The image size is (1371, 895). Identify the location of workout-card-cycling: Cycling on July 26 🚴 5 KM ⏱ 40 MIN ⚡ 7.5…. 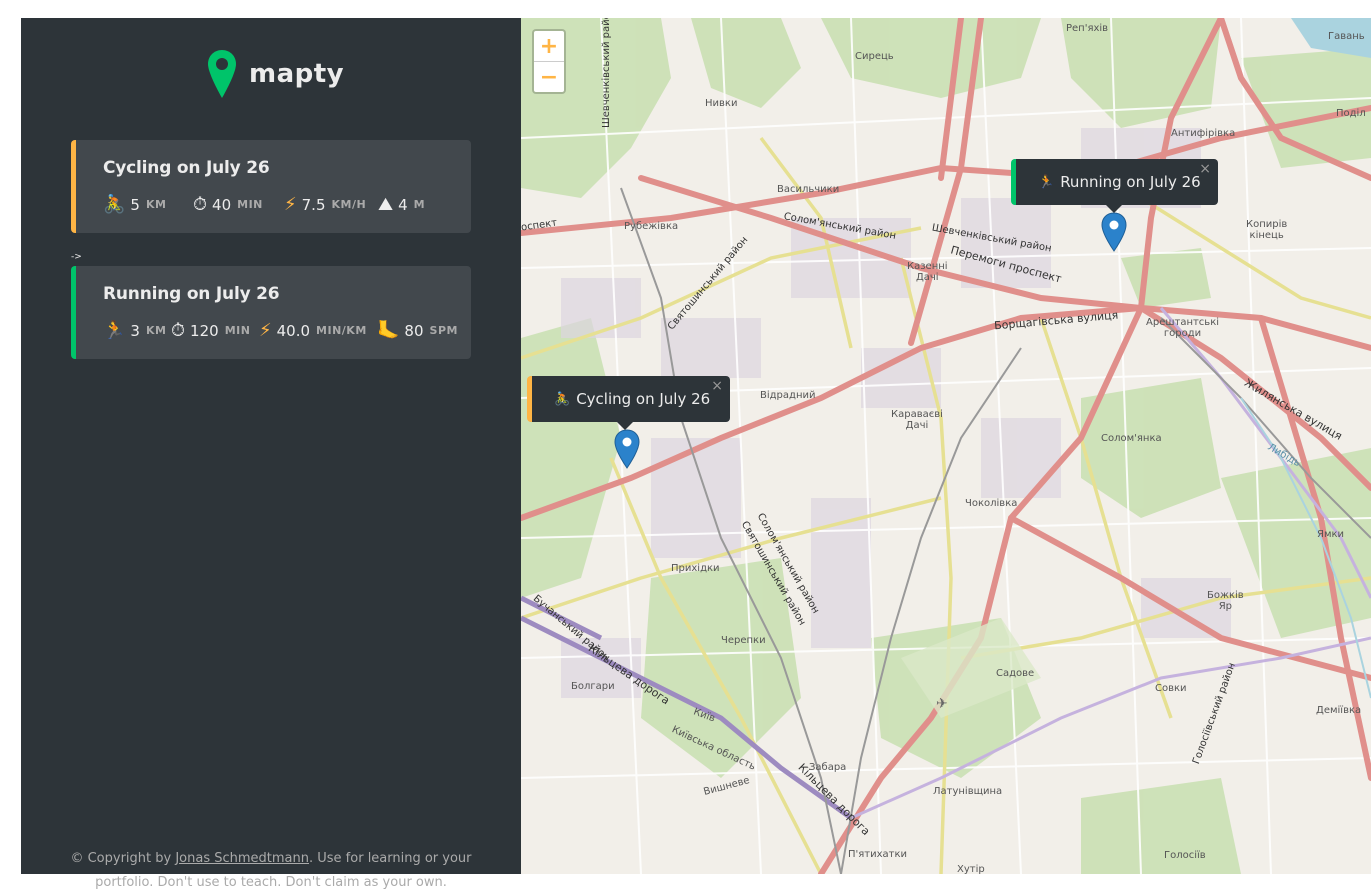
(271, 186).